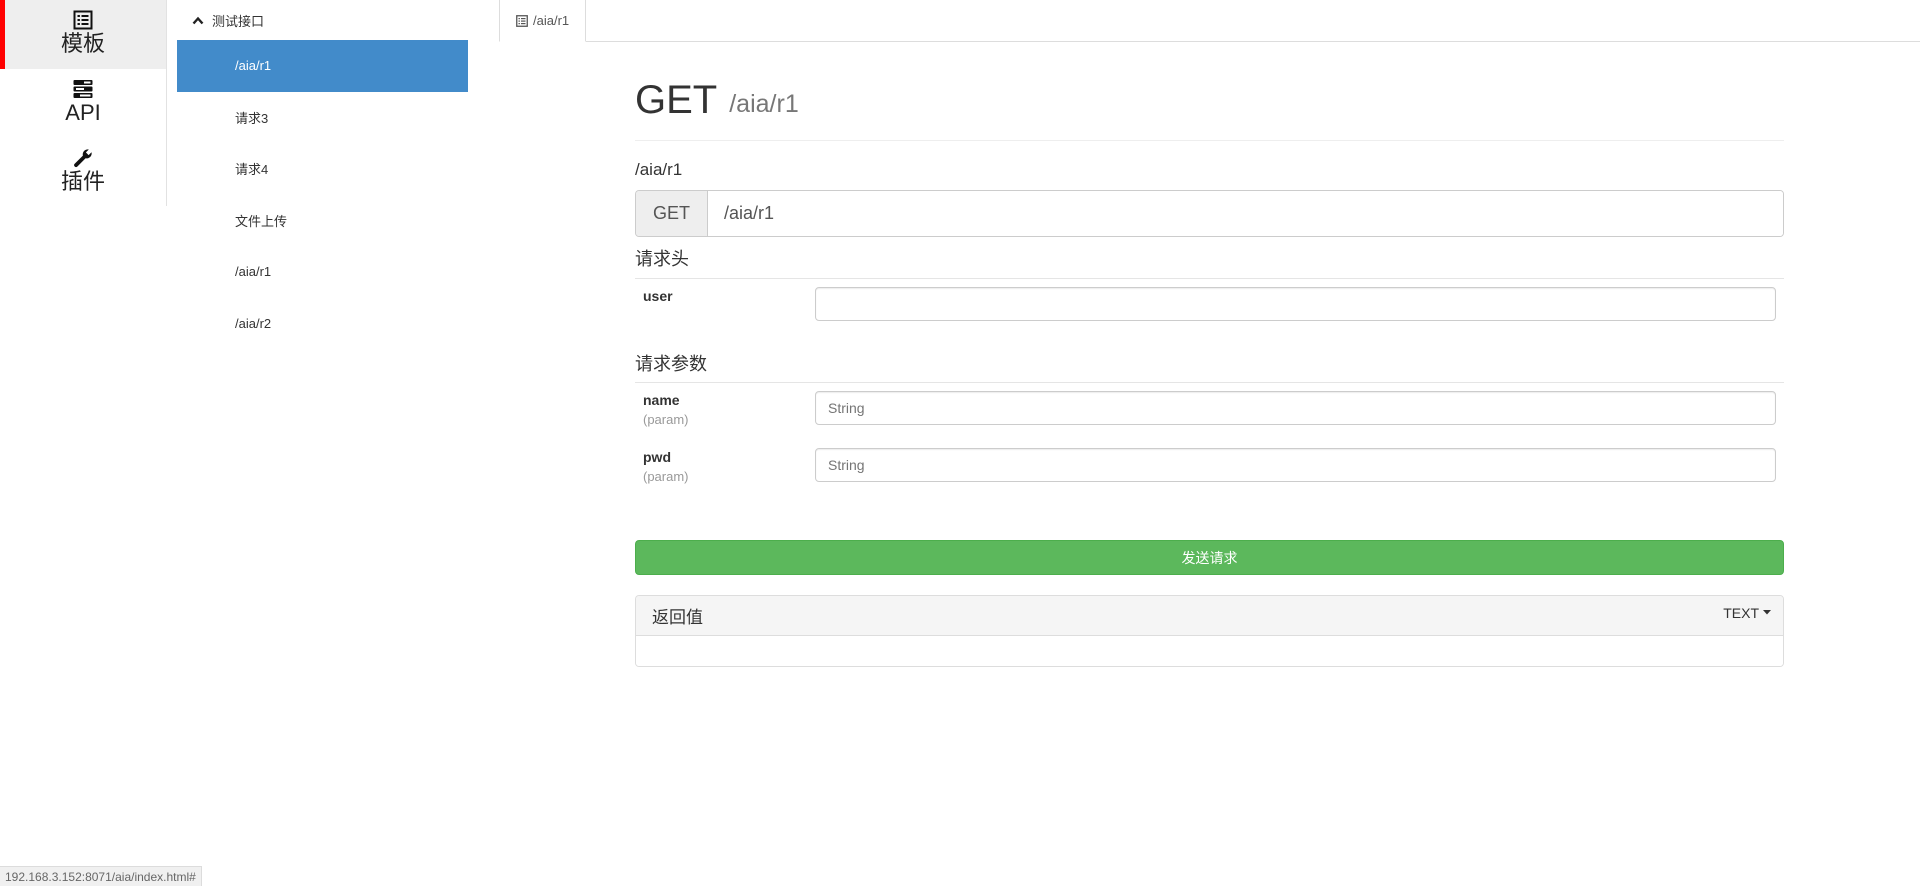  What do you see at coordinates (658, 296) in the screenshot?
I see `param-name: user` at bounding box center [658, 296].